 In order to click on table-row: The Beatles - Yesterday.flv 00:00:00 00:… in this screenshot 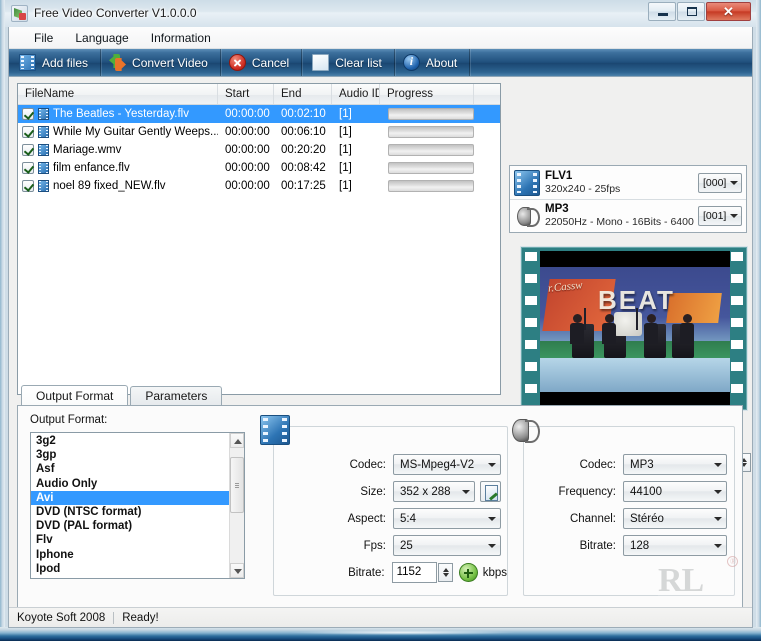, I will do `click(259, 114)`.